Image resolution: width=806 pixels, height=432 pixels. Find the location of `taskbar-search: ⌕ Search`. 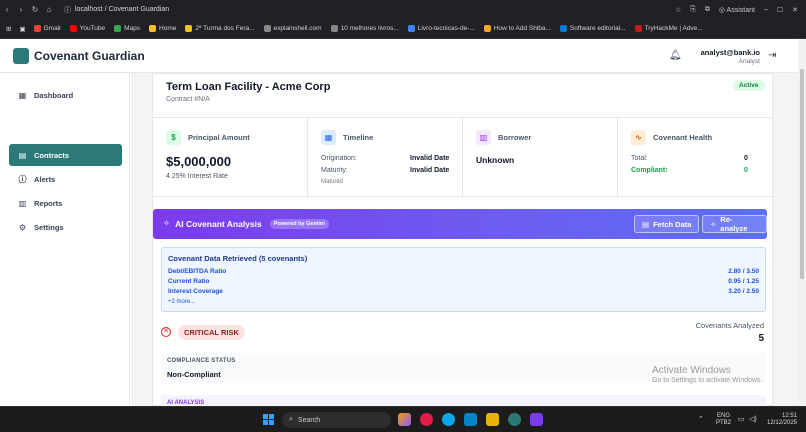

taskbar-search: ⌕ Search is located at coordinates (336, 420).